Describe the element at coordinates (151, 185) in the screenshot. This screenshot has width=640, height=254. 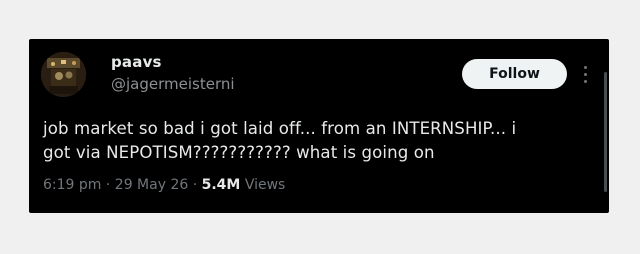
I see `tweet-date: 29 May 26` at that location.